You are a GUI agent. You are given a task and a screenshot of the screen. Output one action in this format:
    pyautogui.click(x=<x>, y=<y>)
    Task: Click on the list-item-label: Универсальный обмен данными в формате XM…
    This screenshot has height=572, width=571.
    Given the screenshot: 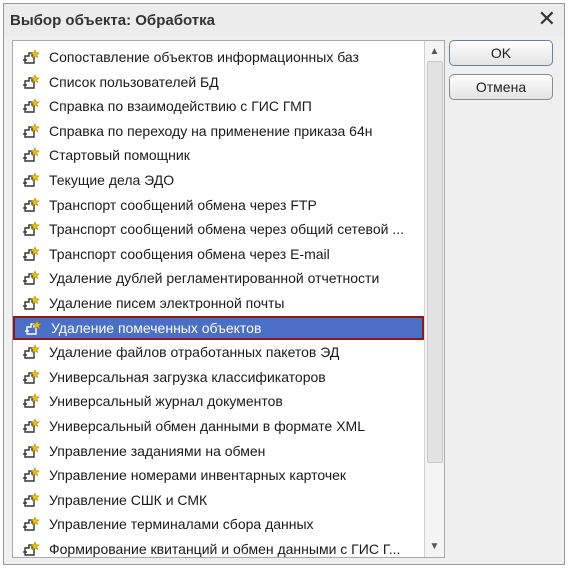 What is the action you would take?
    pyautogui.click(x=207, y=426)
    